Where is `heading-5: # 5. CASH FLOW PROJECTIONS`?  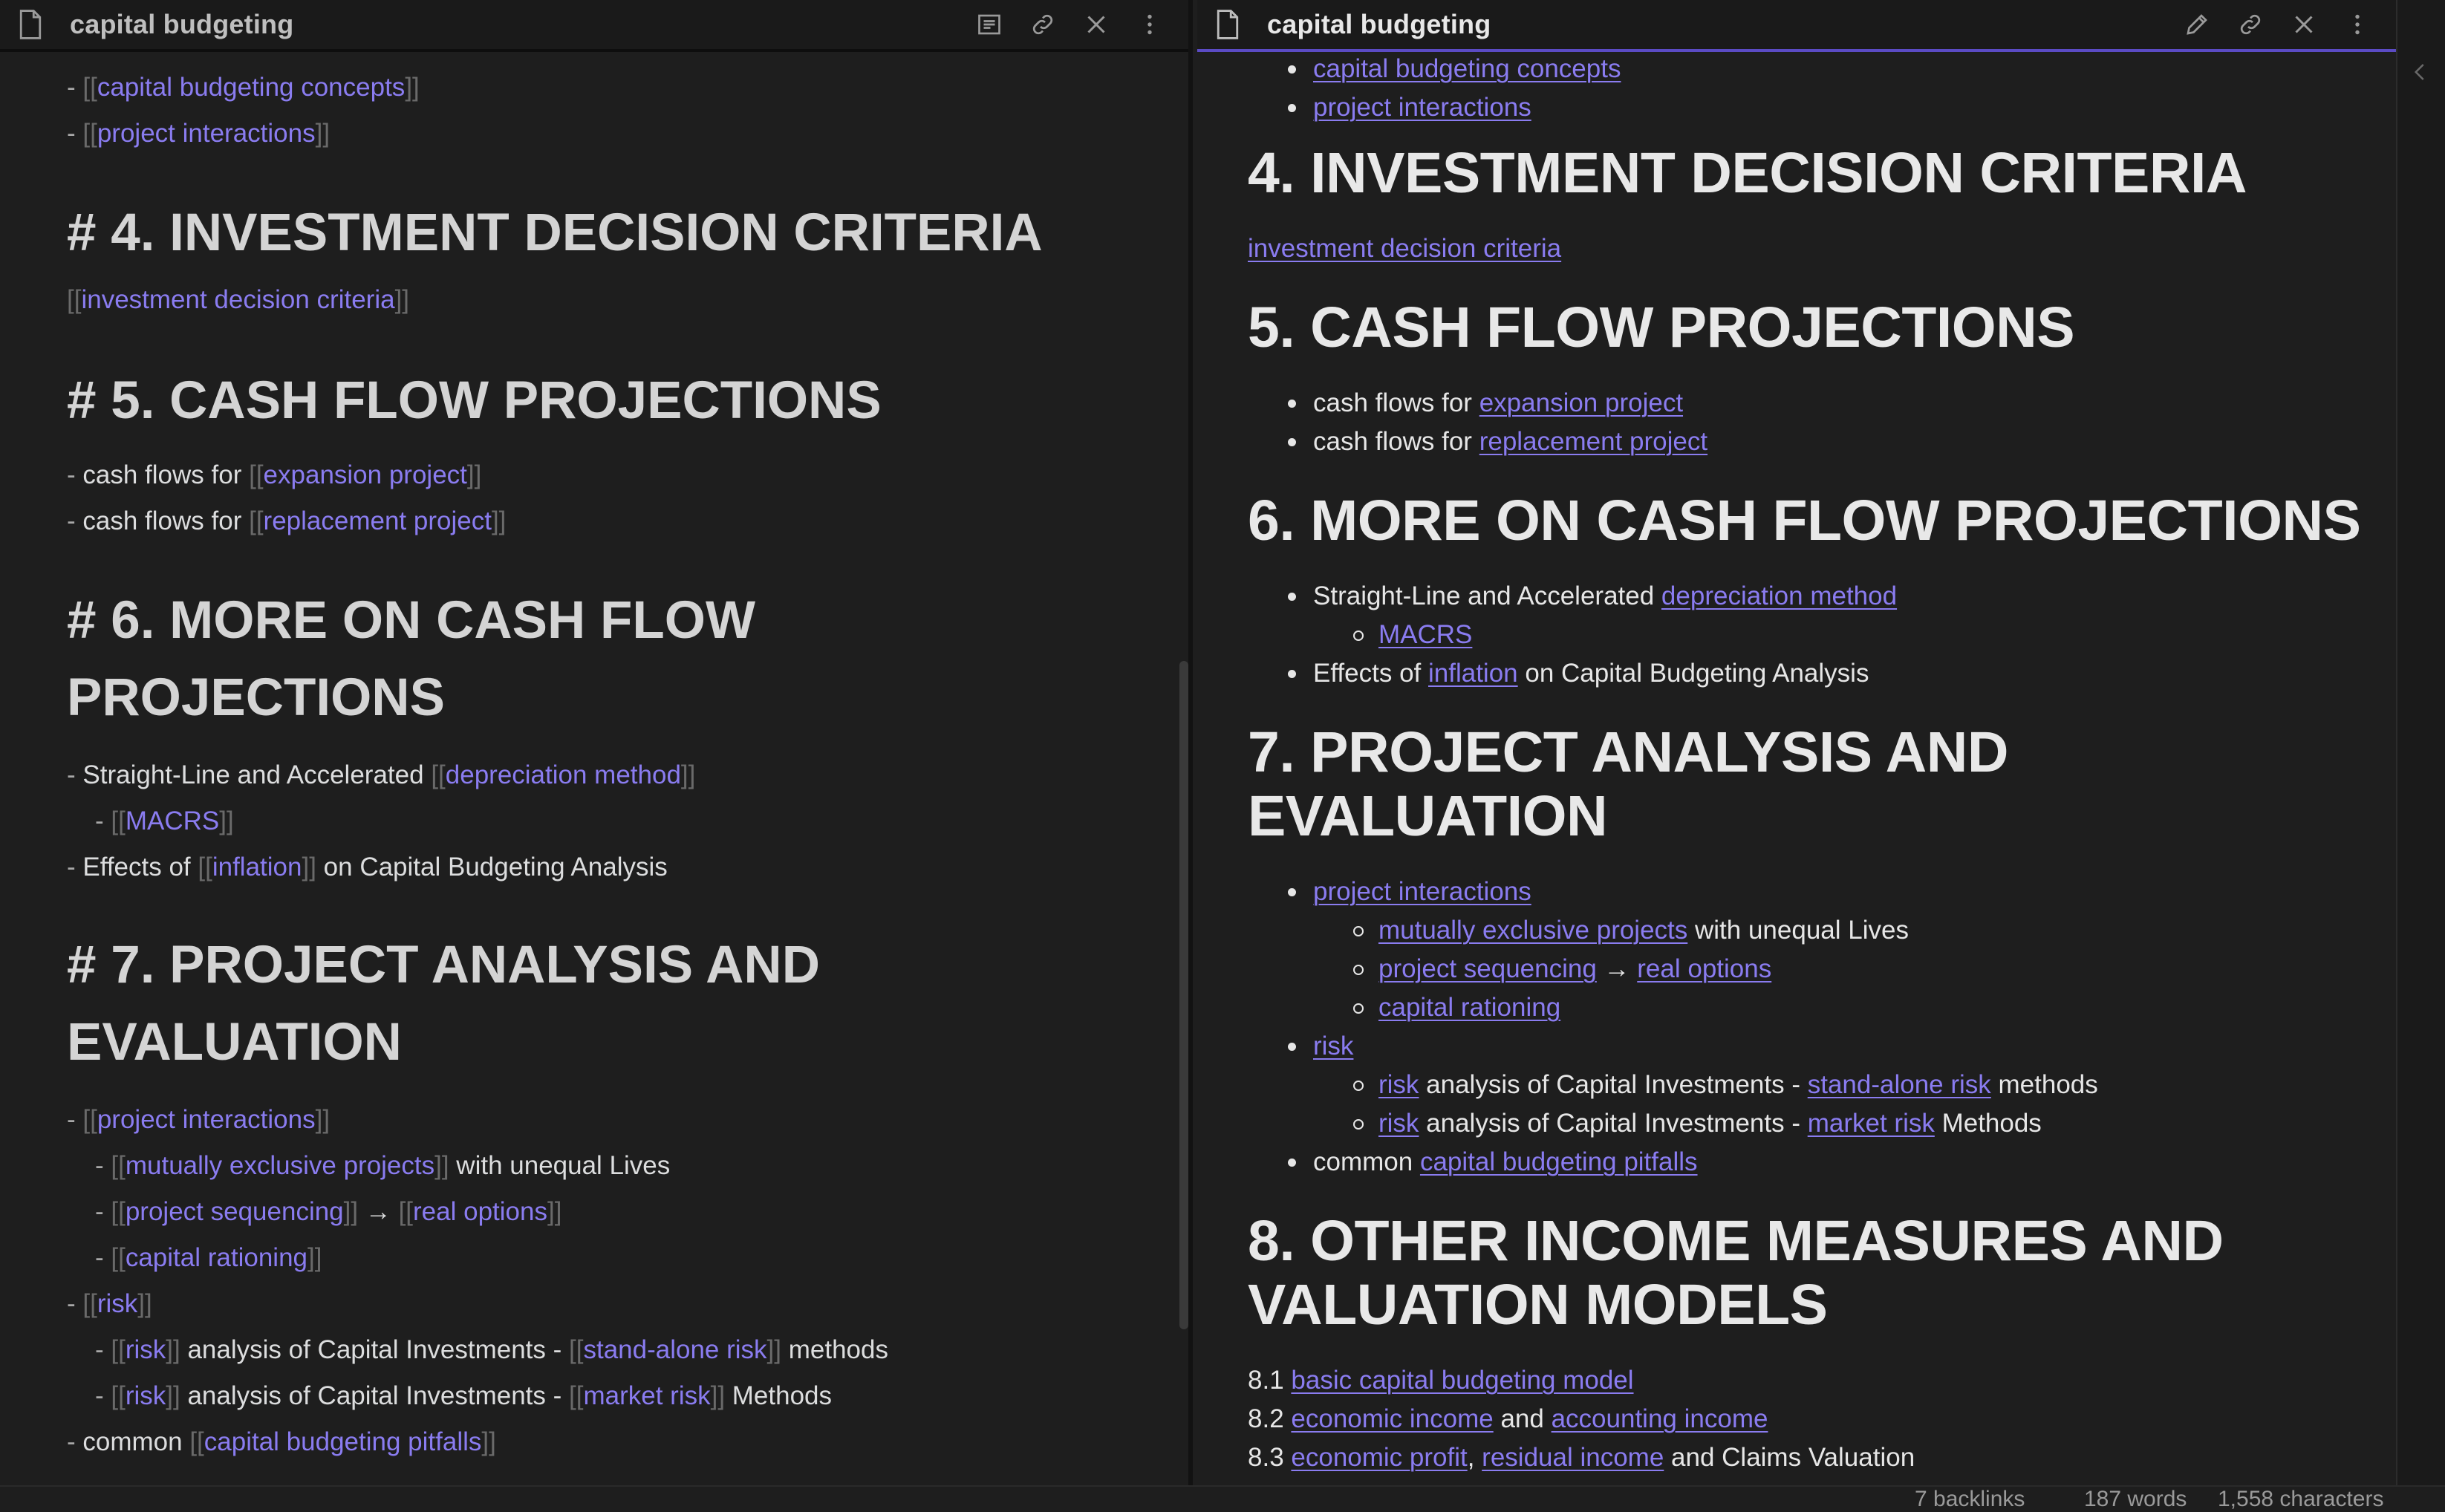
heading-5: # 5. CASH FLOW PROJECTIONS is located at coordinates (474, 400).